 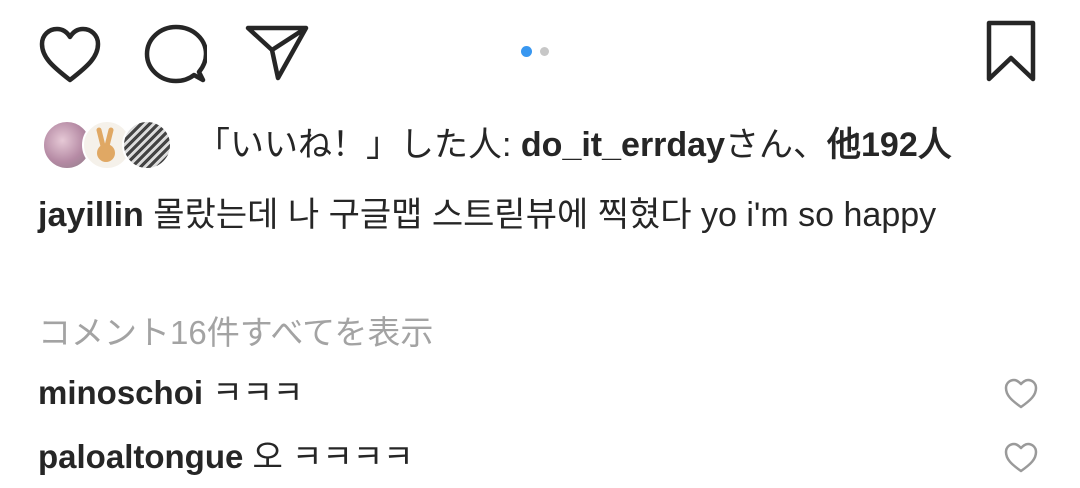 I want to click on comment-row: paloaltongue 오 ㅋㅋㅋㅋ, so click(x=225, y=457).